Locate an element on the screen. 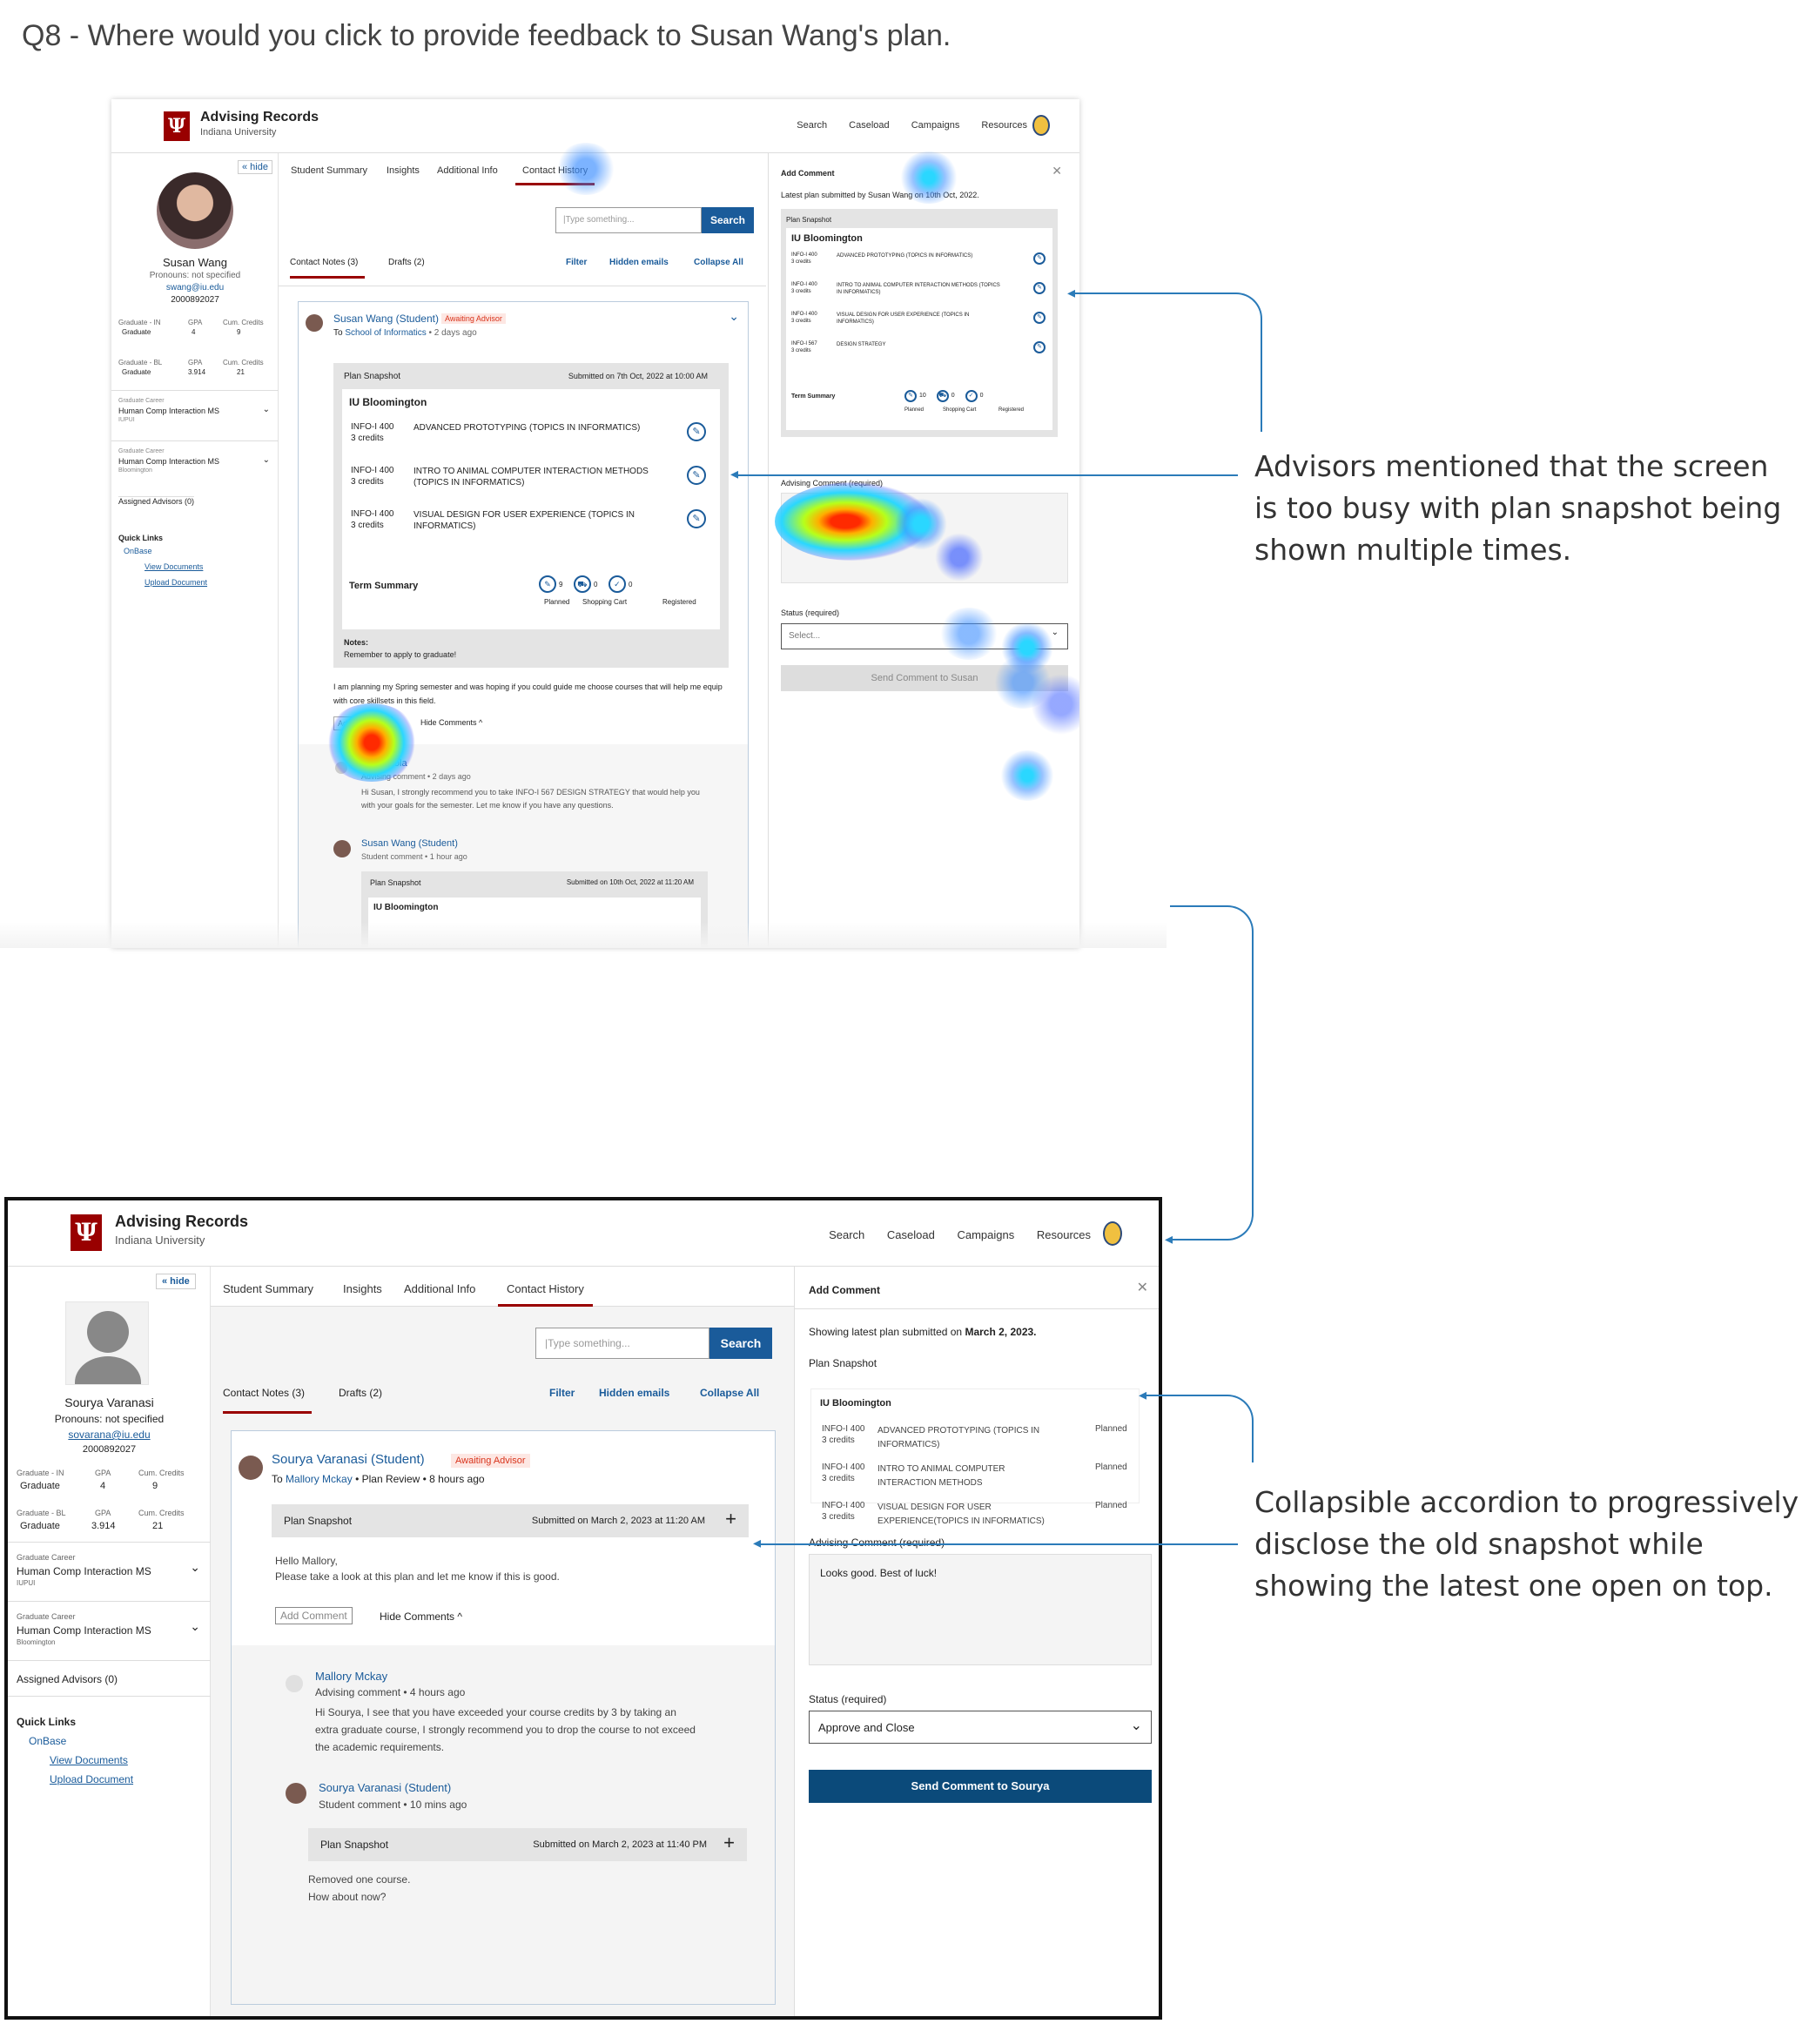 This screenshot has width=1802, height=2044. comment-author: Kris Nicola is located at coordinates (384, 763).